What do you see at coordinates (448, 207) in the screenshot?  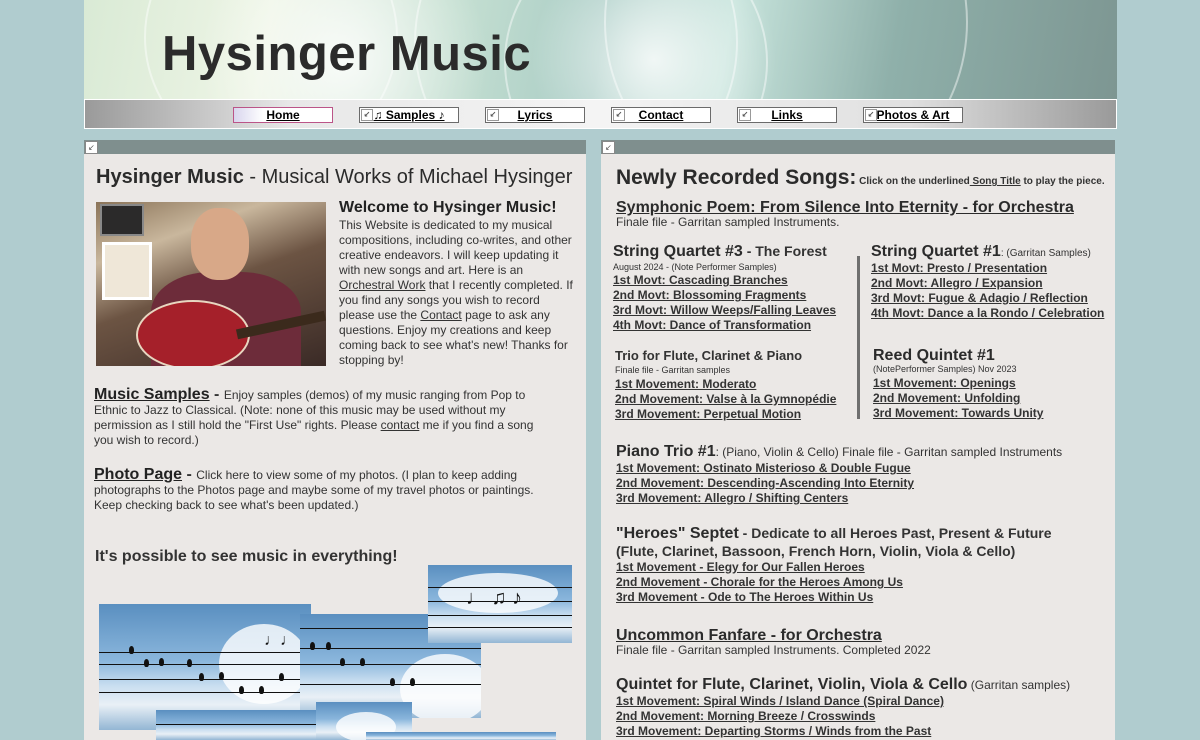 I see `welcome-title: Welcome to Hysinger Music!` at bounding box center [448, 207].